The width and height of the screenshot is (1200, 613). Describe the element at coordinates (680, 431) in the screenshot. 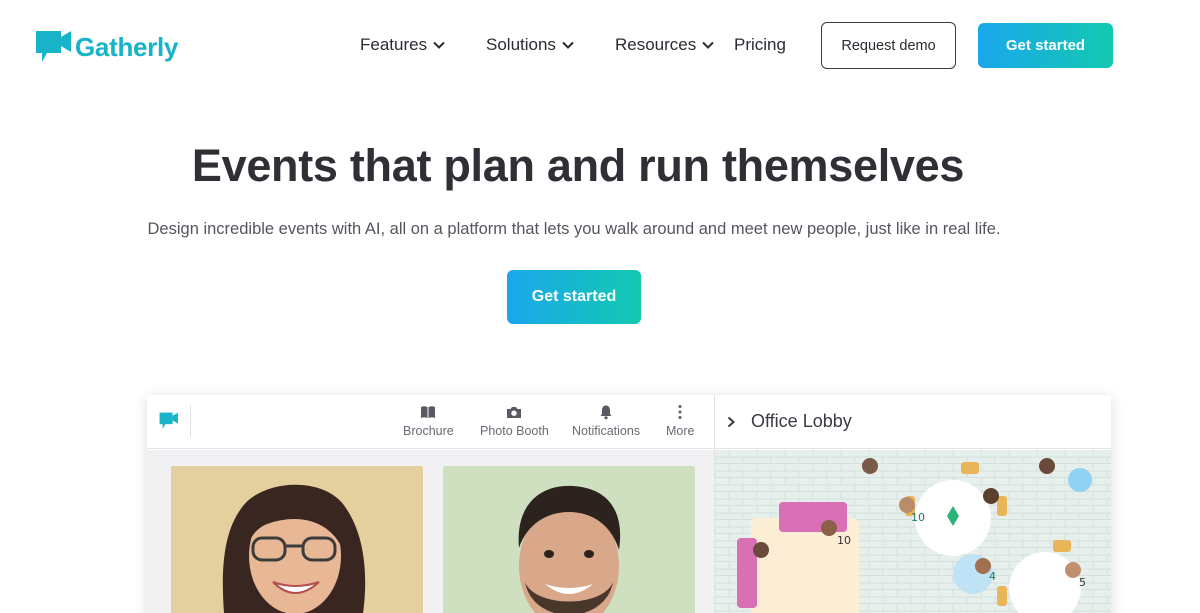

I see `toolbar-more-label: More` at that location.